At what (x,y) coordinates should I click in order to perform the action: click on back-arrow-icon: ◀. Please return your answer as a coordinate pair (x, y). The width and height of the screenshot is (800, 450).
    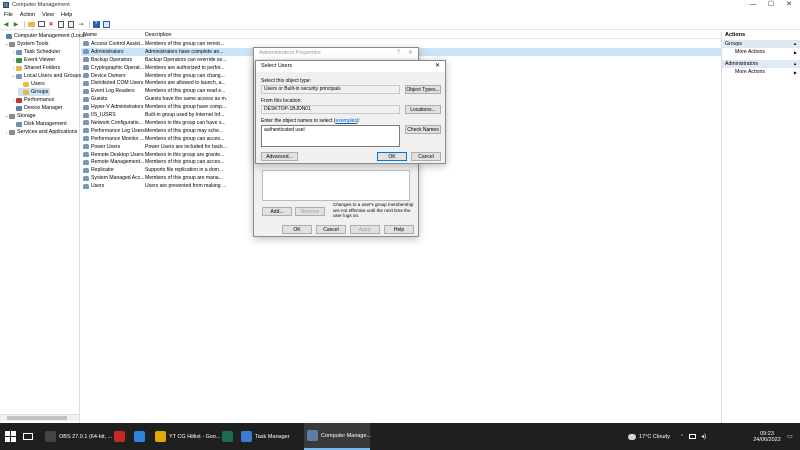
    Looking at the image, I should click on (6, 24).